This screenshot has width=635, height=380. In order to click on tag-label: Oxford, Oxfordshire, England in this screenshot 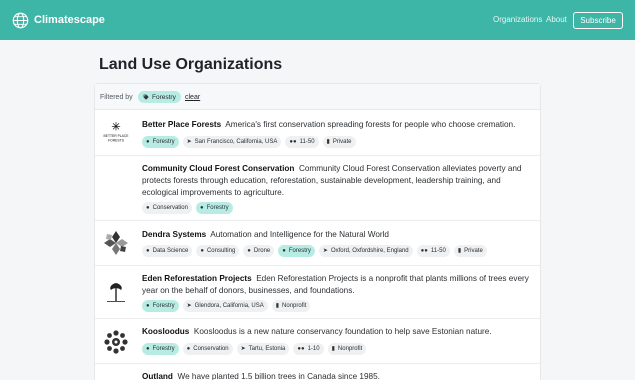, I will do `click(369, 250)`.